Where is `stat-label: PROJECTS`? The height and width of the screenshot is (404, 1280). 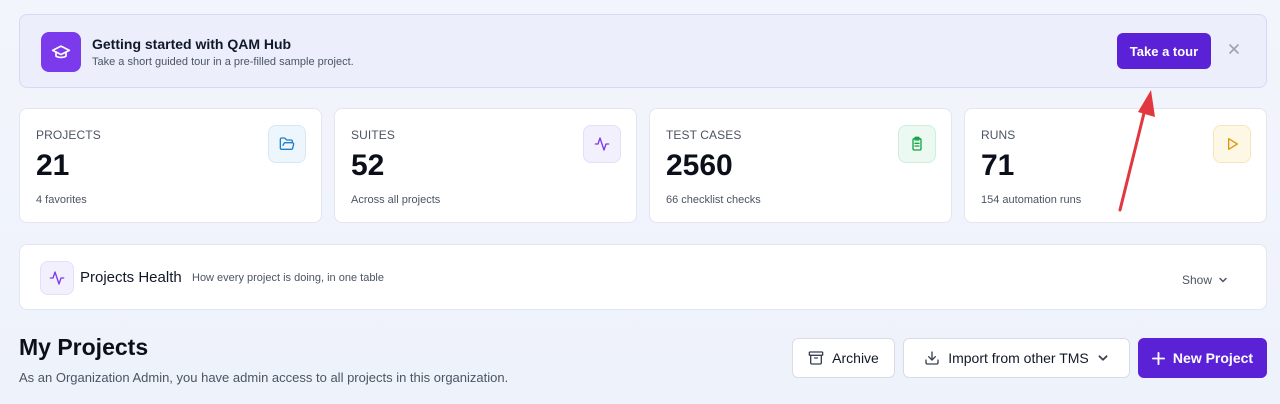 stat-label: PROJECTS is located at coordinates (68, 135).